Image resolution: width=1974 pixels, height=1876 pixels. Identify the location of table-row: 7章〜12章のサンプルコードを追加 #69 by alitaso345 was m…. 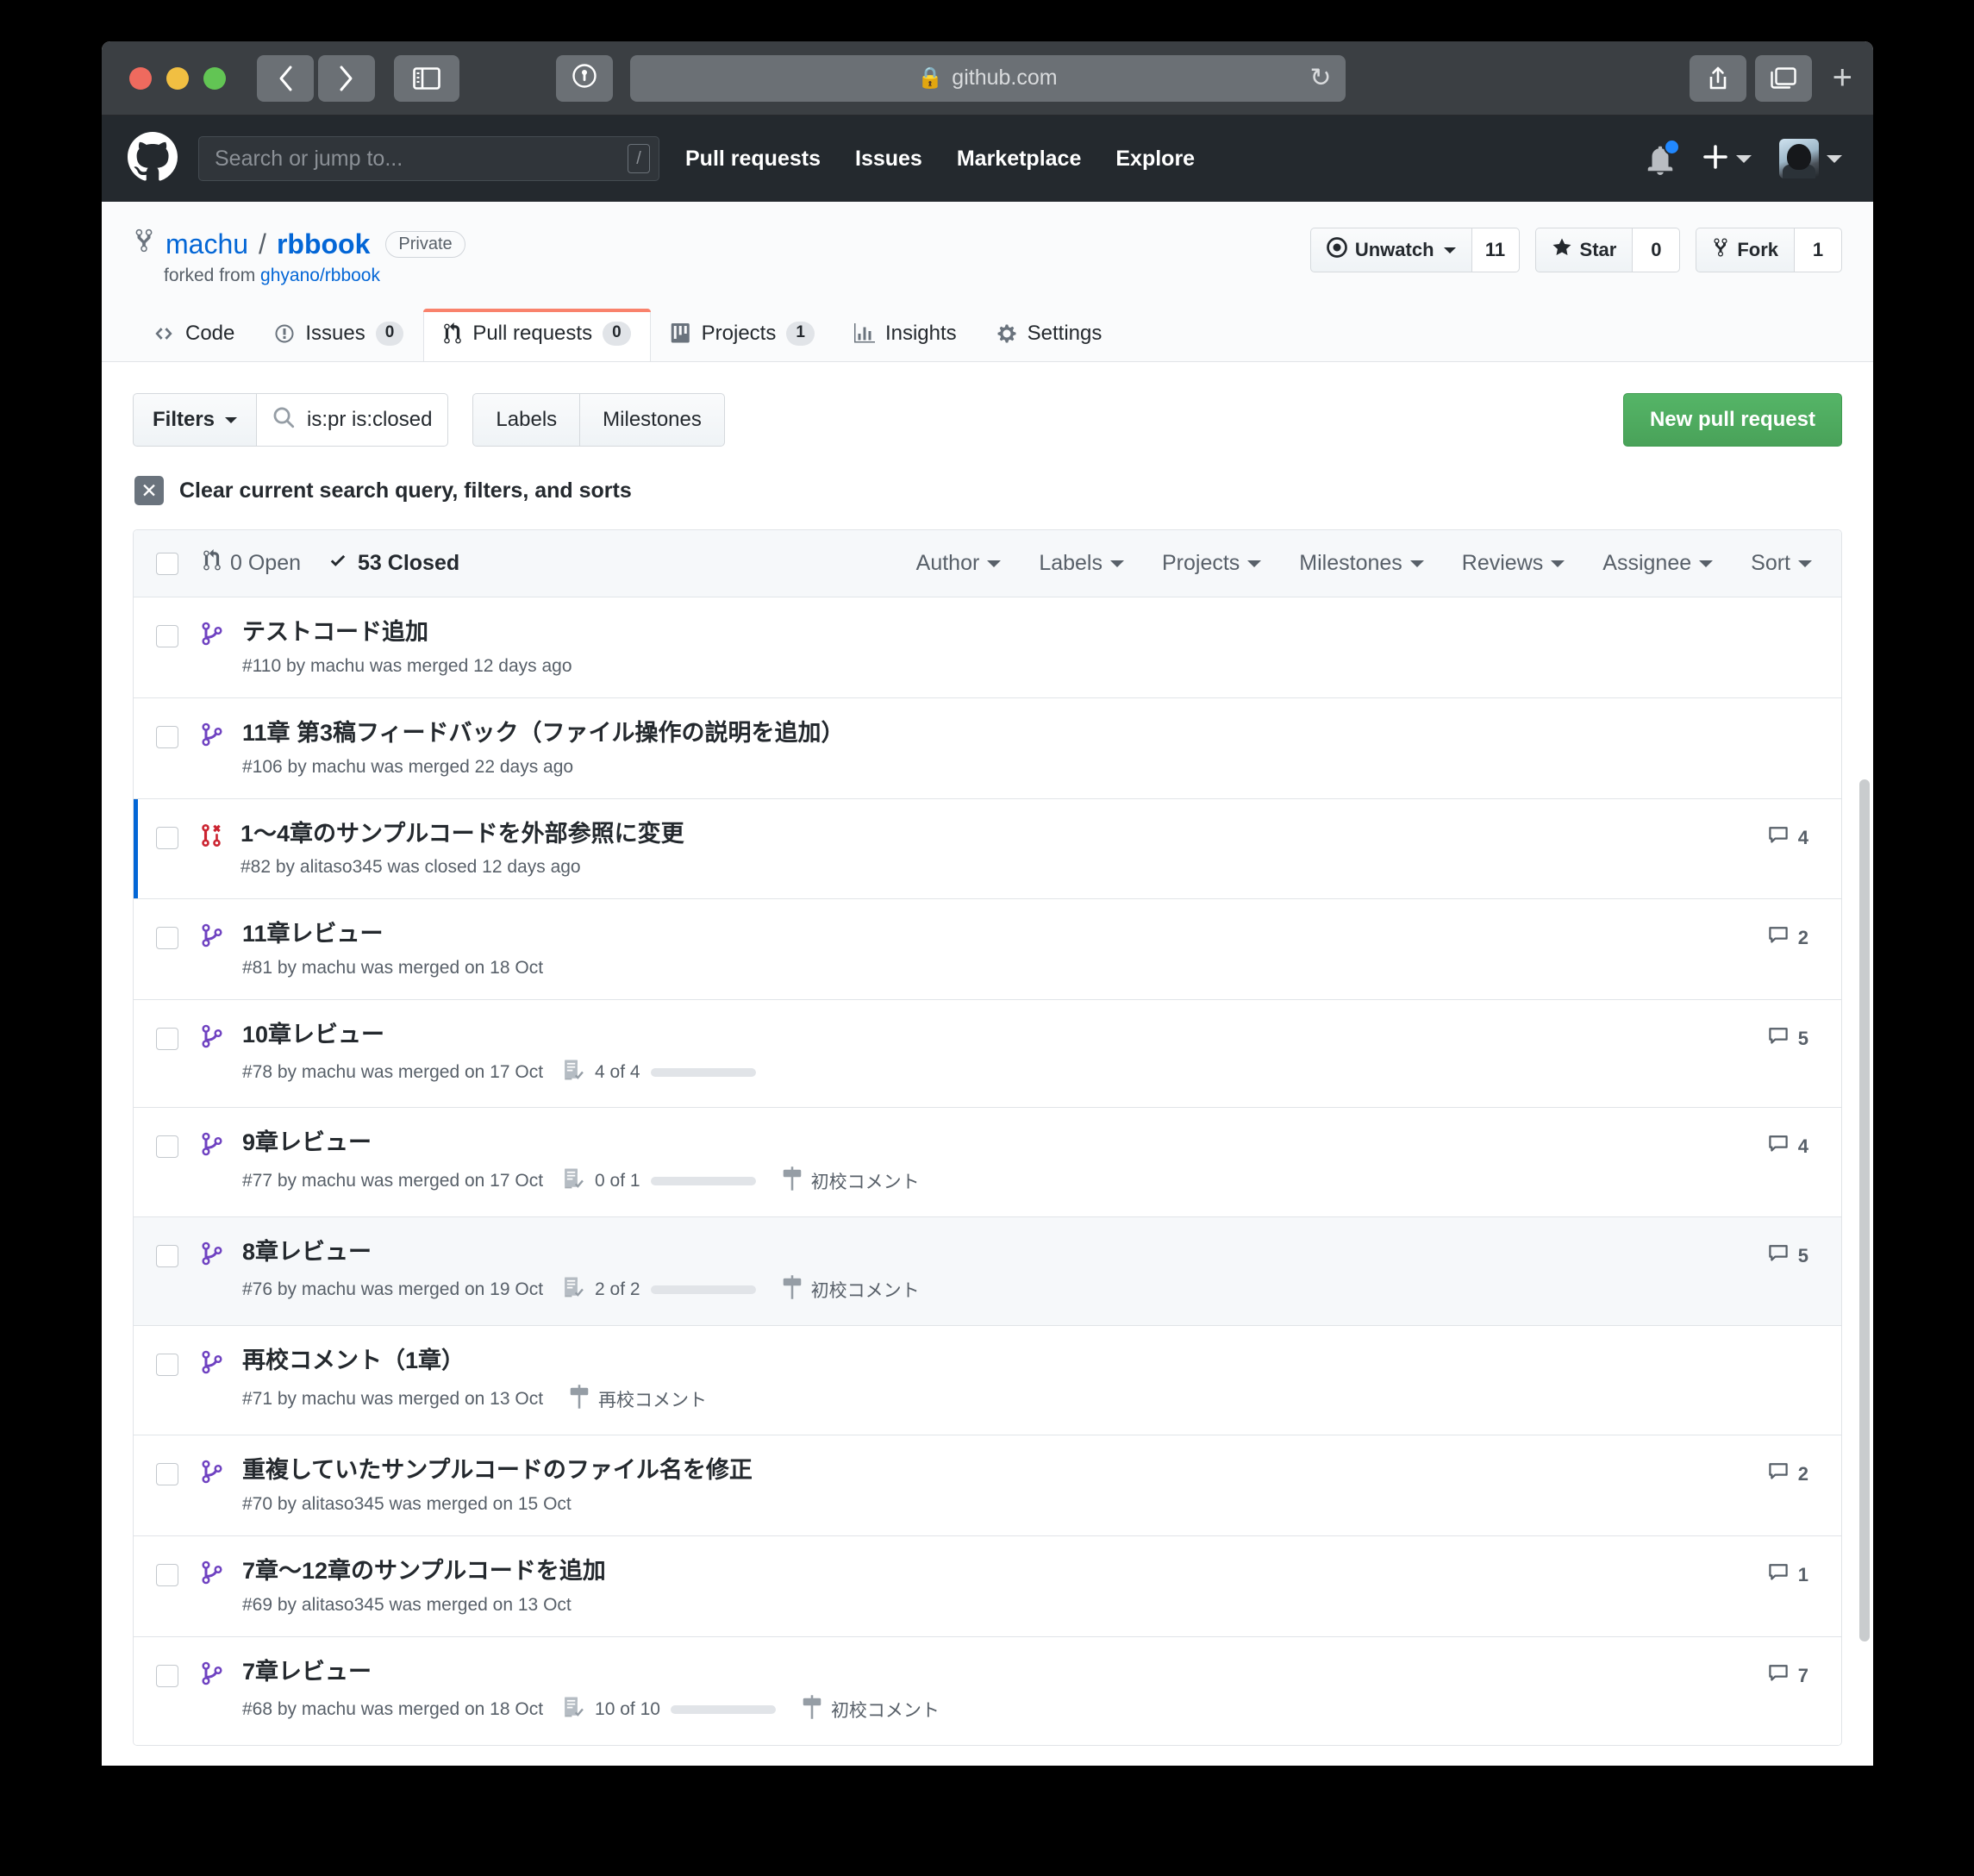
(988, 1586).